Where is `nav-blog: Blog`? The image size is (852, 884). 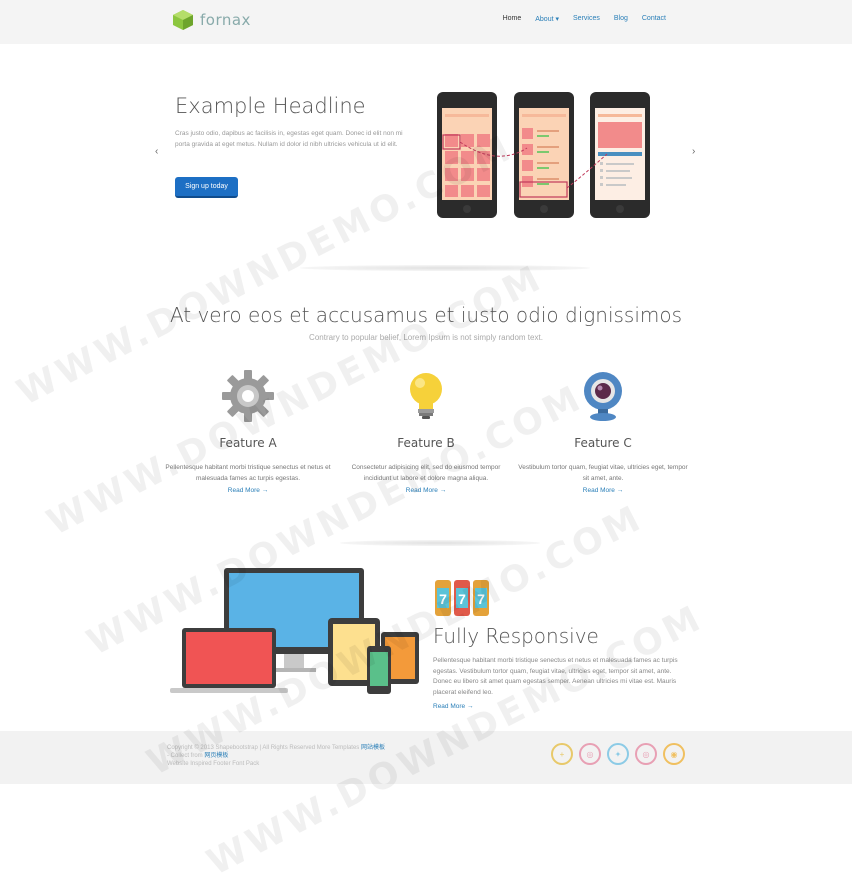 nav-blog: Blog is located at coordinates (621, 19).